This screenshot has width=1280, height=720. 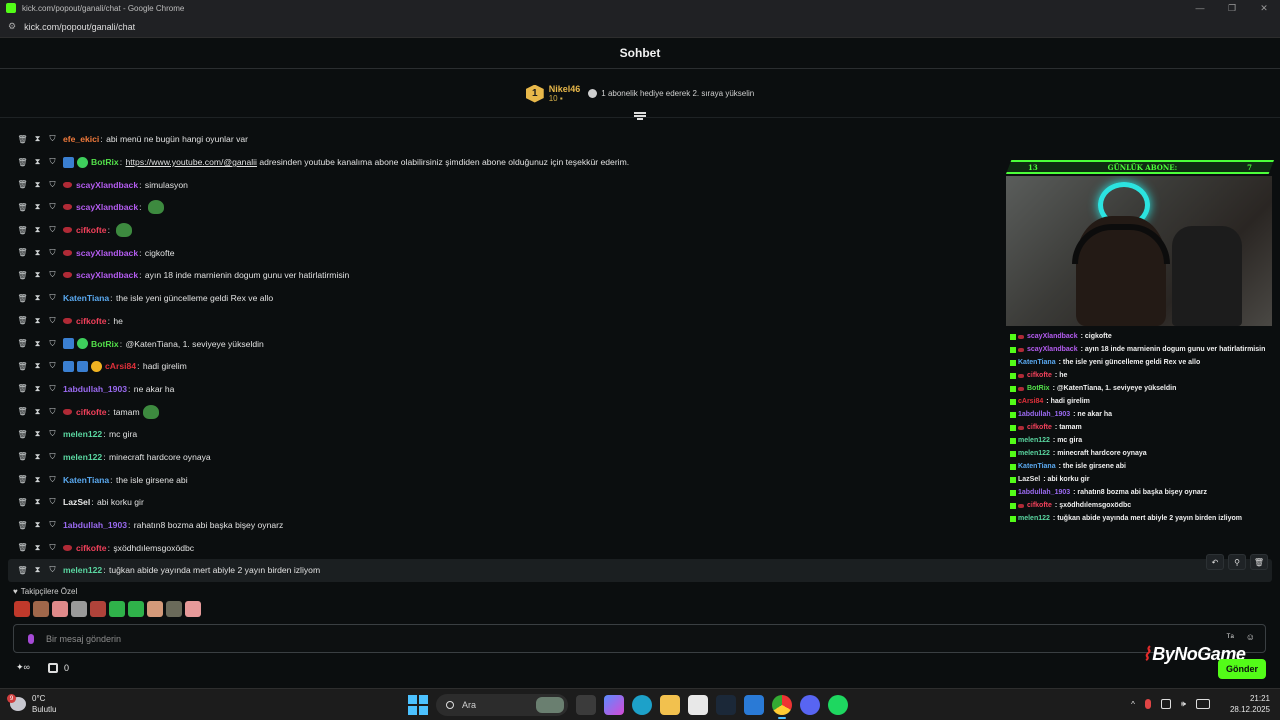 I want to click on taskbar-search: Ara, so click(x=502, y=705).